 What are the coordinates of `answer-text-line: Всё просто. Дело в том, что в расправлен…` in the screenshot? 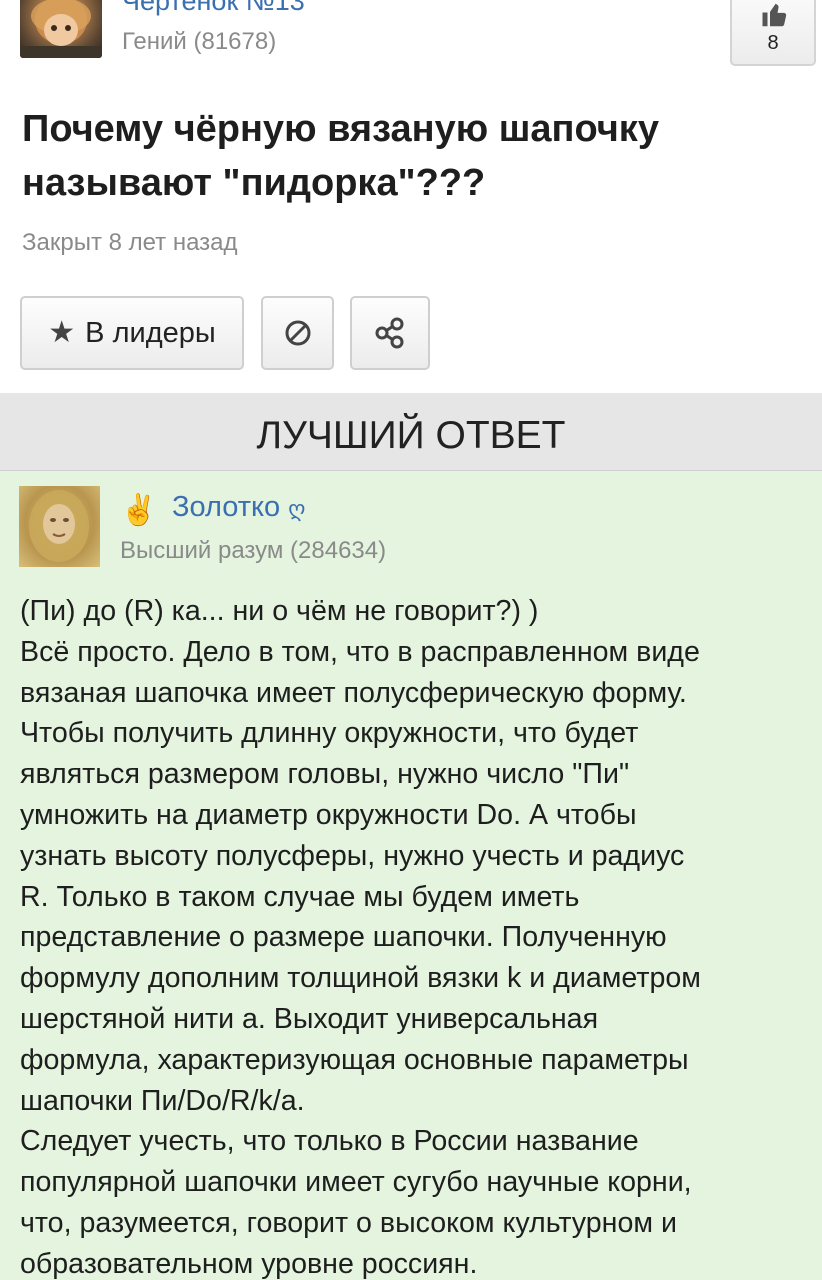 It's located at (360, 651).